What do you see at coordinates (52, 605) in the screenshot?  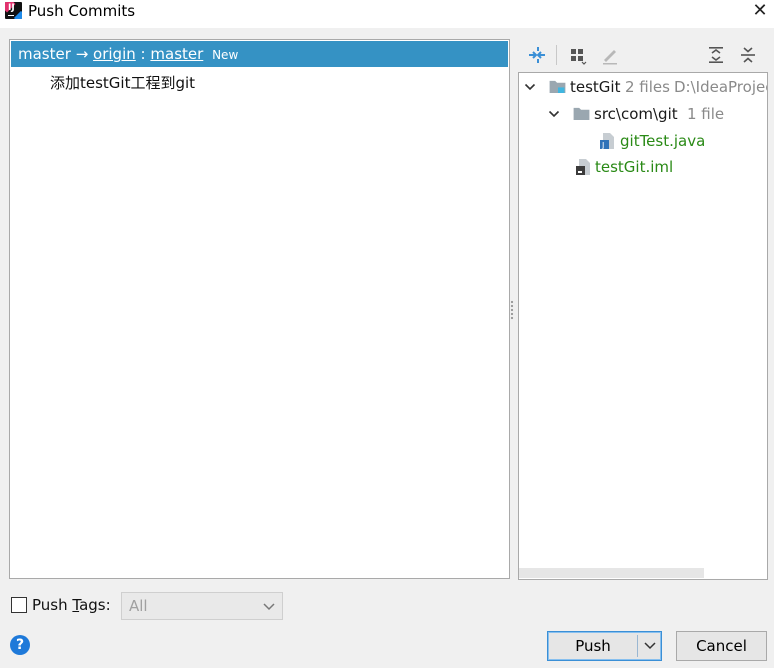 I see `push-tags-label-prefix: Push` at bounding box center [52, 605].